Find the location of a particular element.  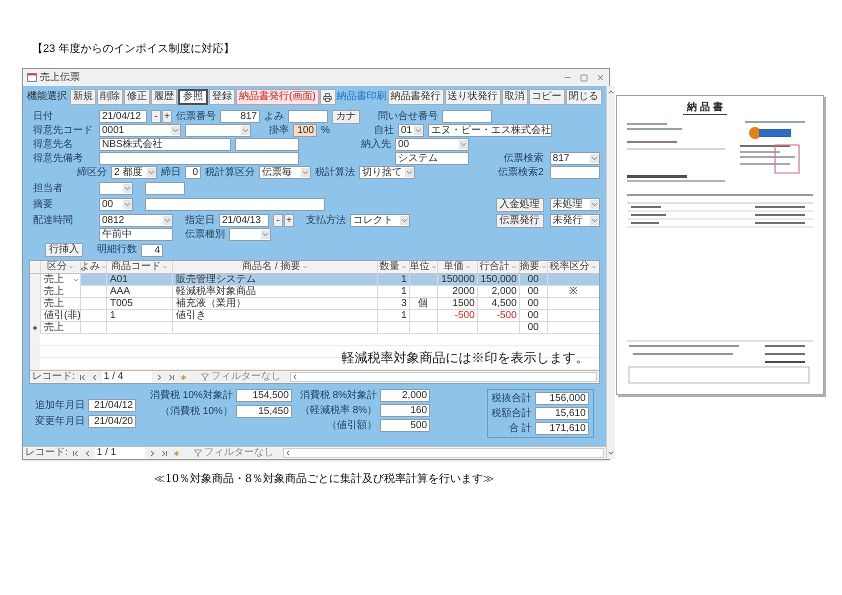

toolbar-button: 削除 is located at coordinates (110, 97).